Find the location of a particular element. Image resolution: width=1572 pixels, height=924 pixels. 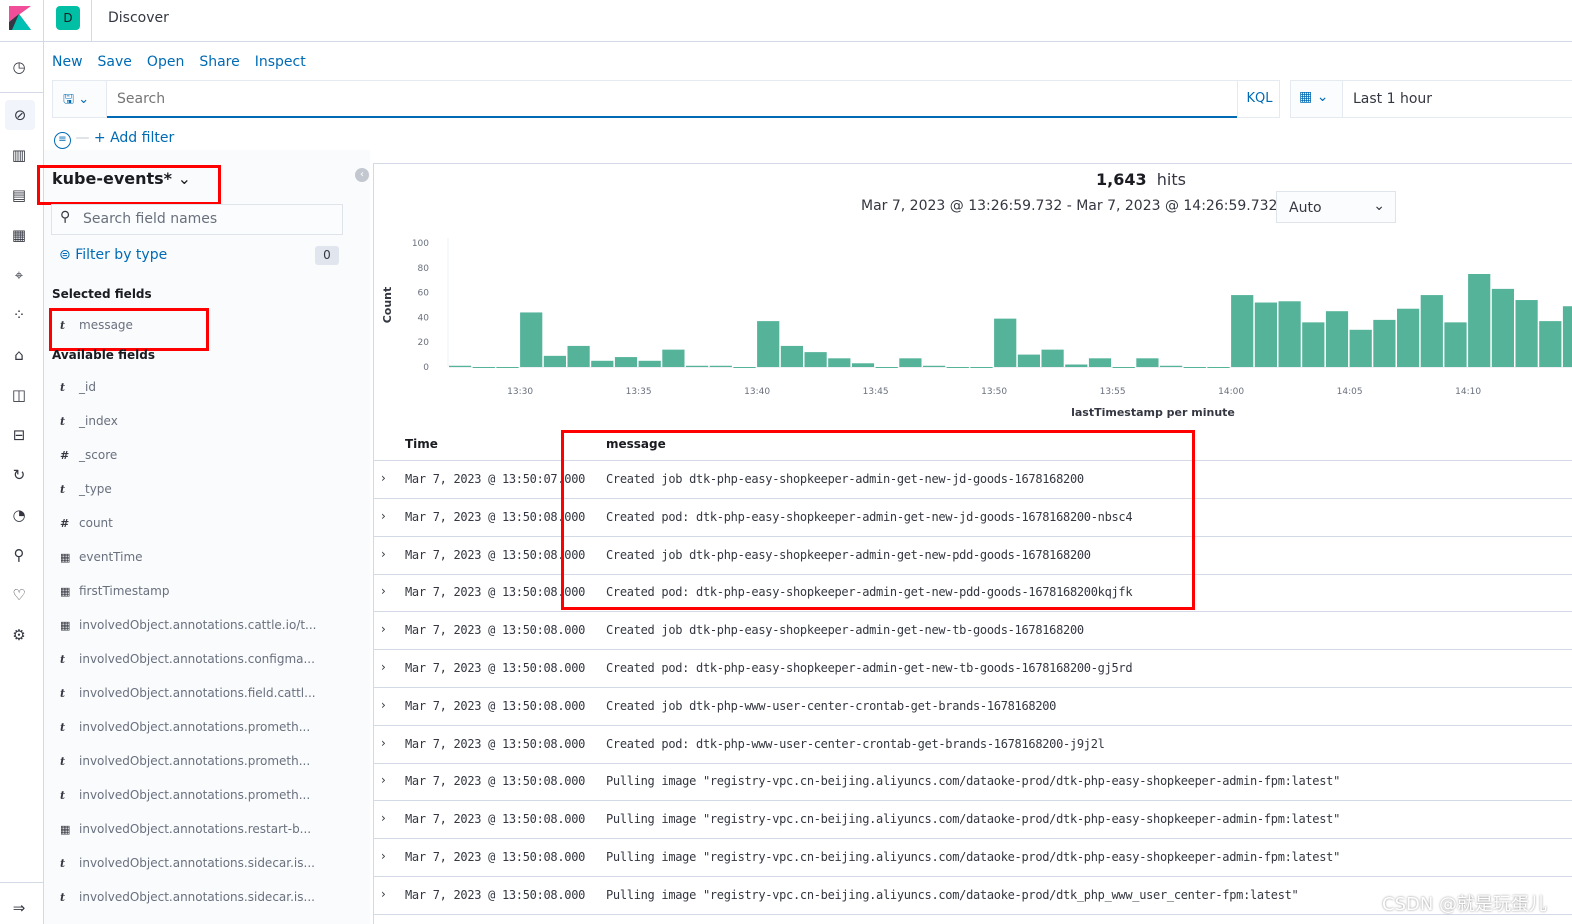

apm-icon: ◫ is located at coordinates (19, 395).